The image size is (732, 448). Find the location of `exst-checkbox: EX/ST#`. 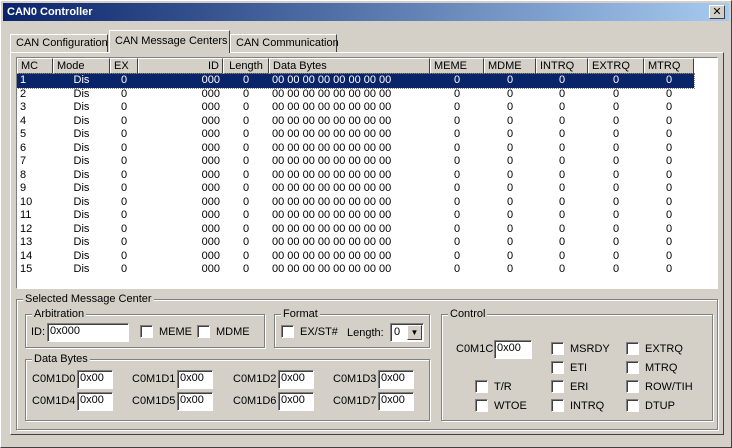

exst-checkbox: EX/ST# is located at coordinates (309, 331).